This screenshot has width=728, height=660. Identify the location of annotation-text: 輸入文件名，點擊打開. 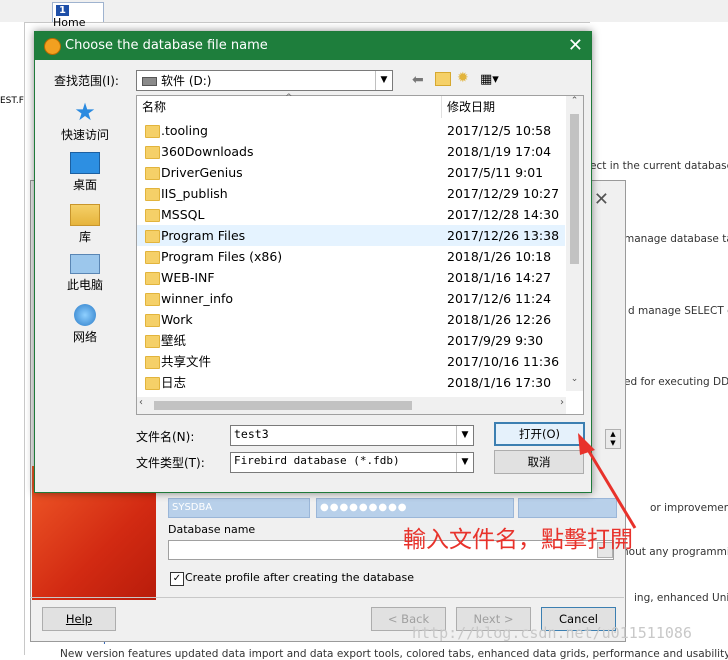
(518, 540).